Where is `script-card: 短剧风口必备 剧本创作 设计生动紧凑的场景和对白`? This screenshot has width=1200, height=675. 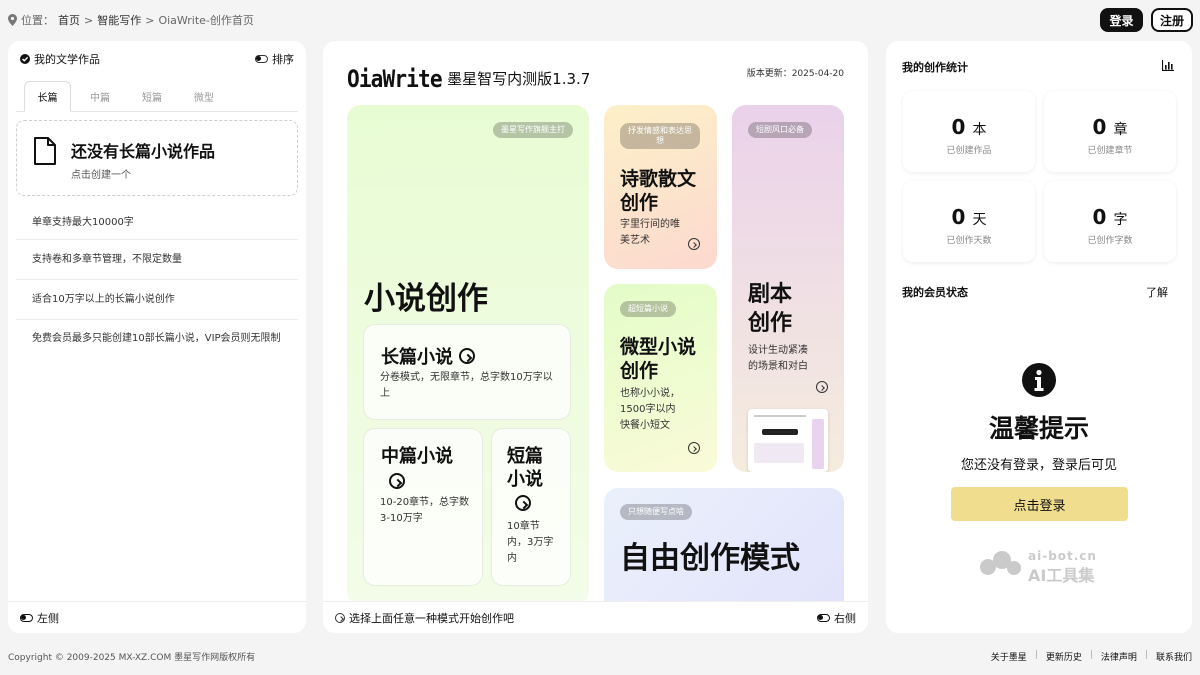 script-card: 短剧风口必备 剧本创作 设计生动紧凑的场景和对白 is located at coordinates (788, 288).